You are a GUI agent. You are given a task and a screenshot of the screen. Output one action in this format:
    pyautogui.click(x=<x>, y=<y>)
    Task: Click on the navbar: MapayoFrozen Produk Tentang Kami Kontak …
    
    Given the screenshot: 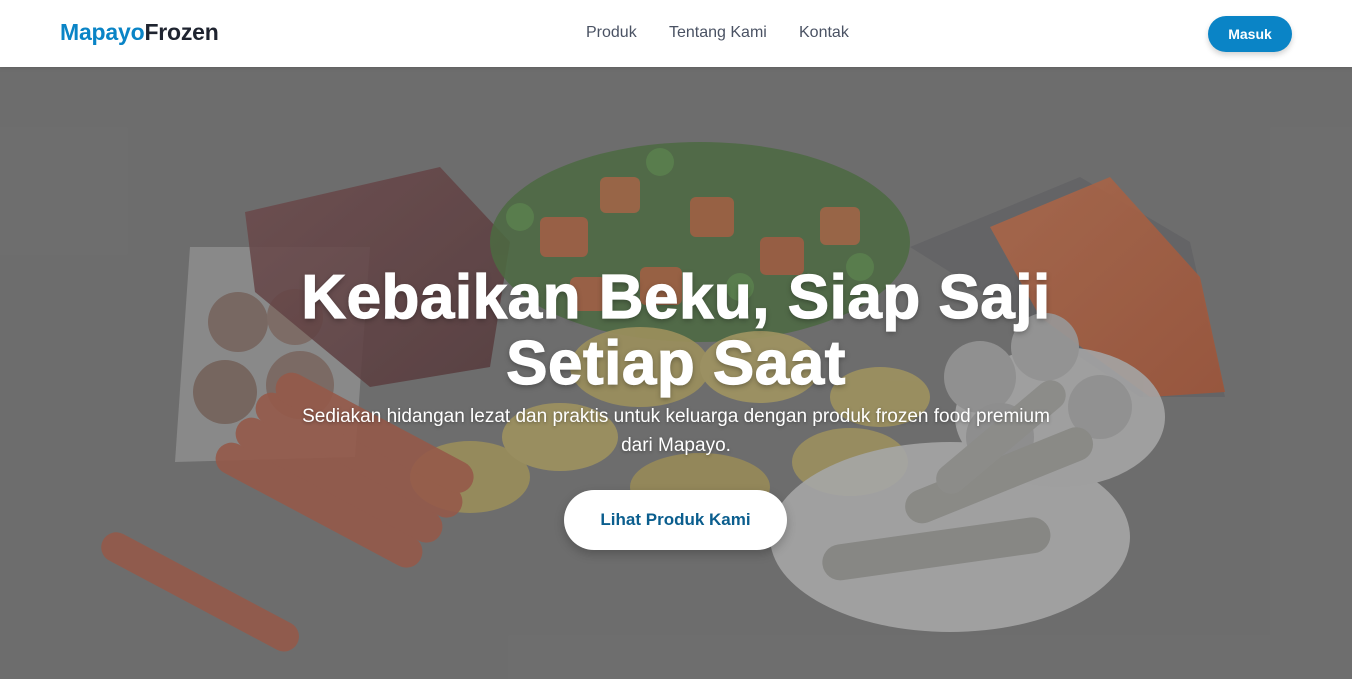 What is the action you would take?
    pyautogui.click(x=676, y=33)
    